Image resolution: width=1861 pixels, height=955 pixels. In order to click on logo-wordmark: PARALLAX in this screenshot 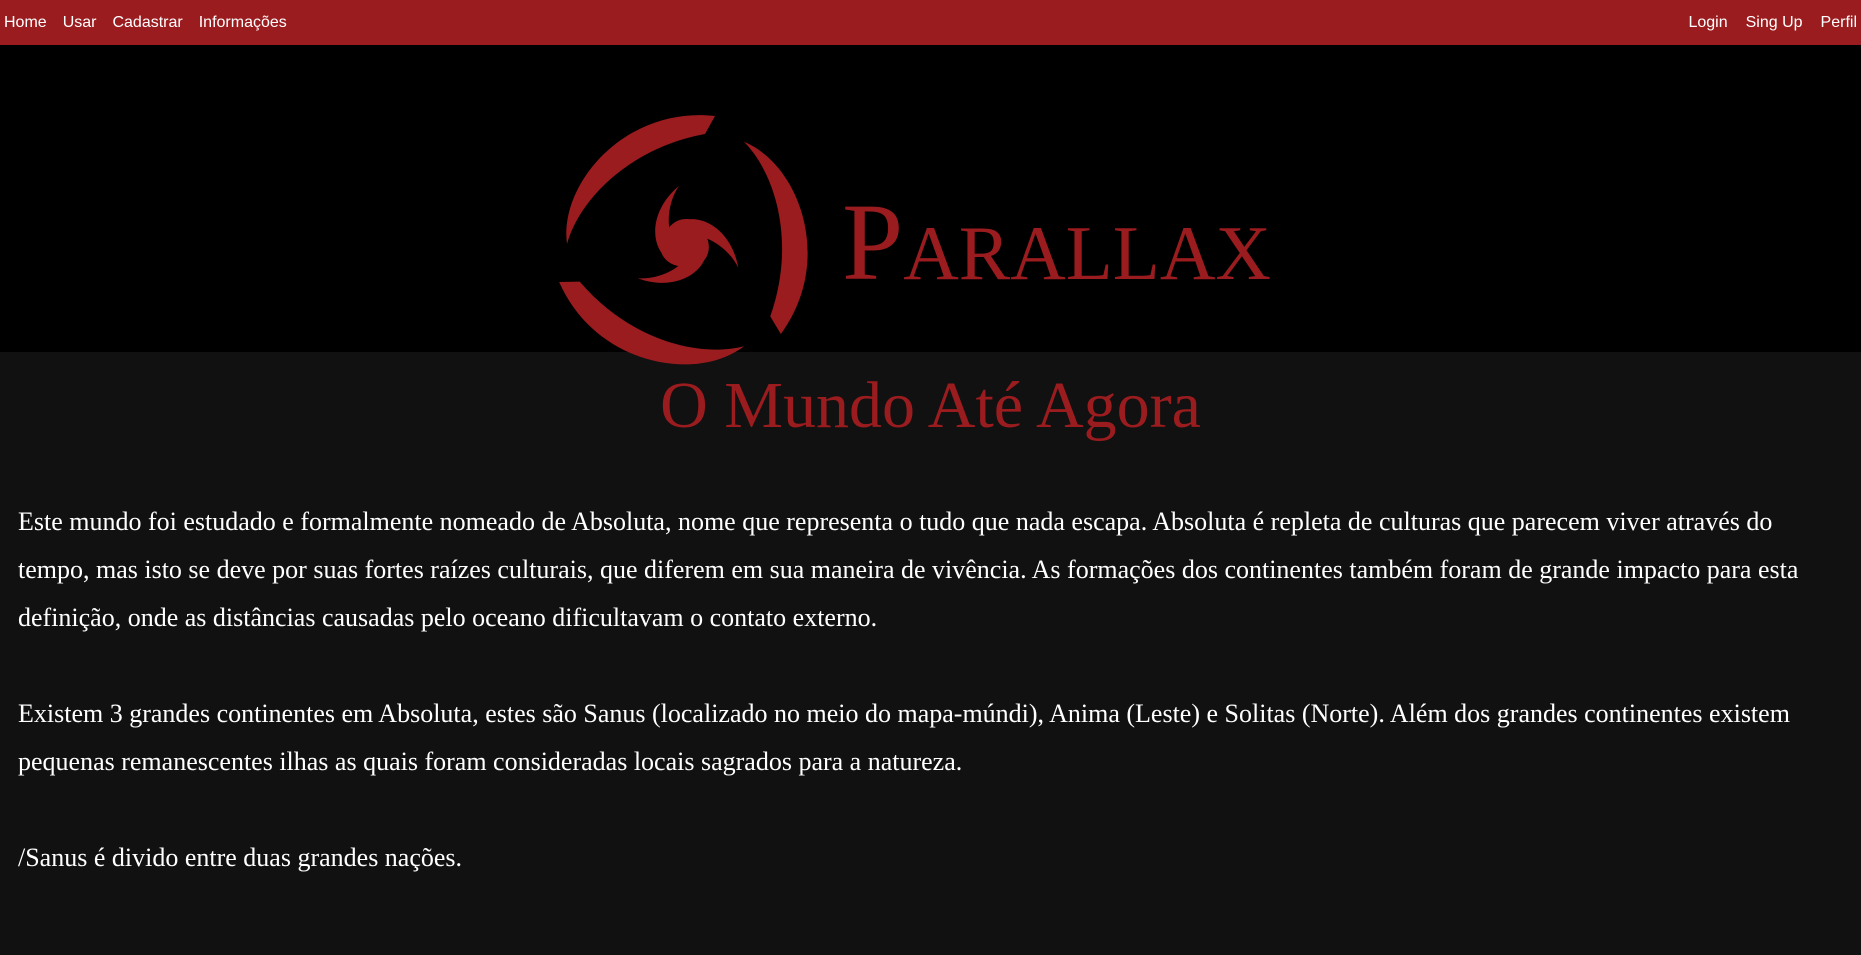, I will do `click(1056, 242)`.